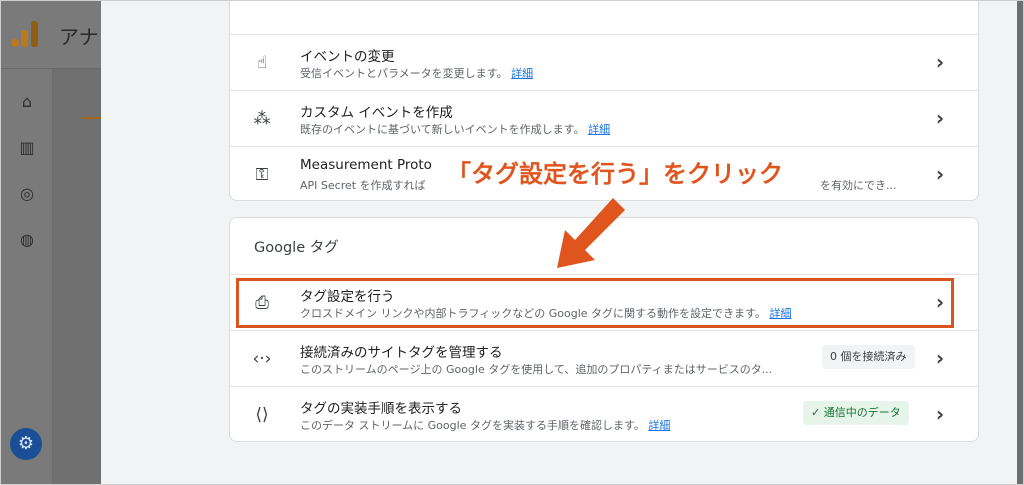 This screenshot has width=1024, height=485. I want to click on sparkle-cursor-icon: ⁂, so click(262, 119).